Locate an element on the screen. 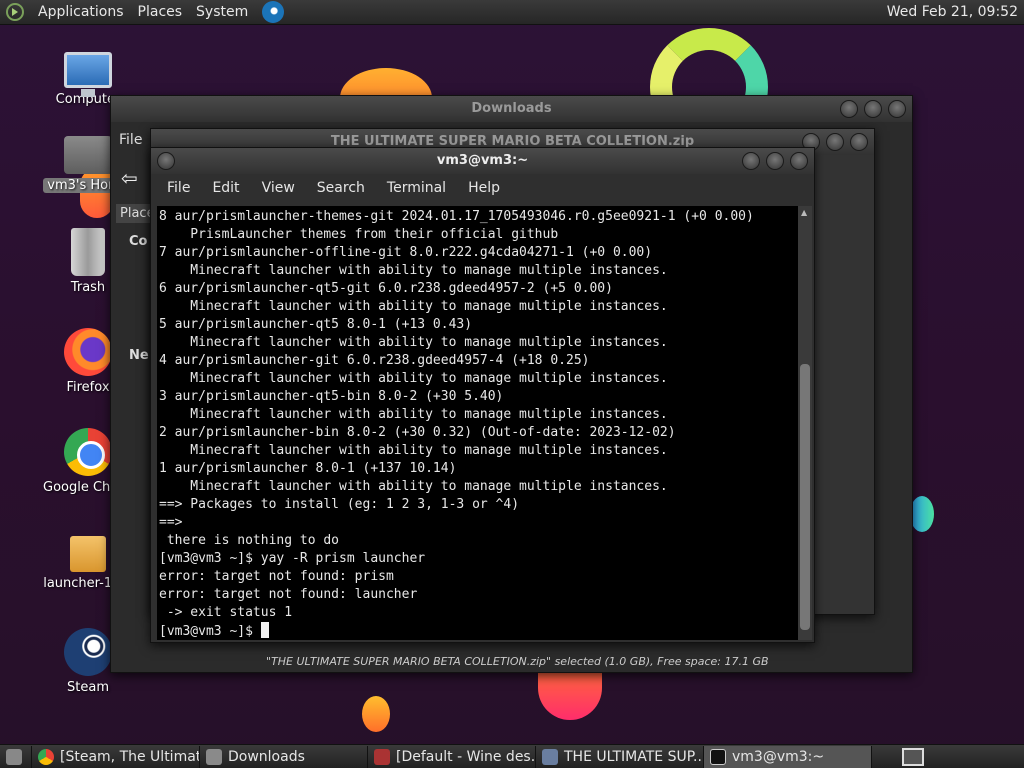  distro-logo-icon is located at coordinates (15, 12).